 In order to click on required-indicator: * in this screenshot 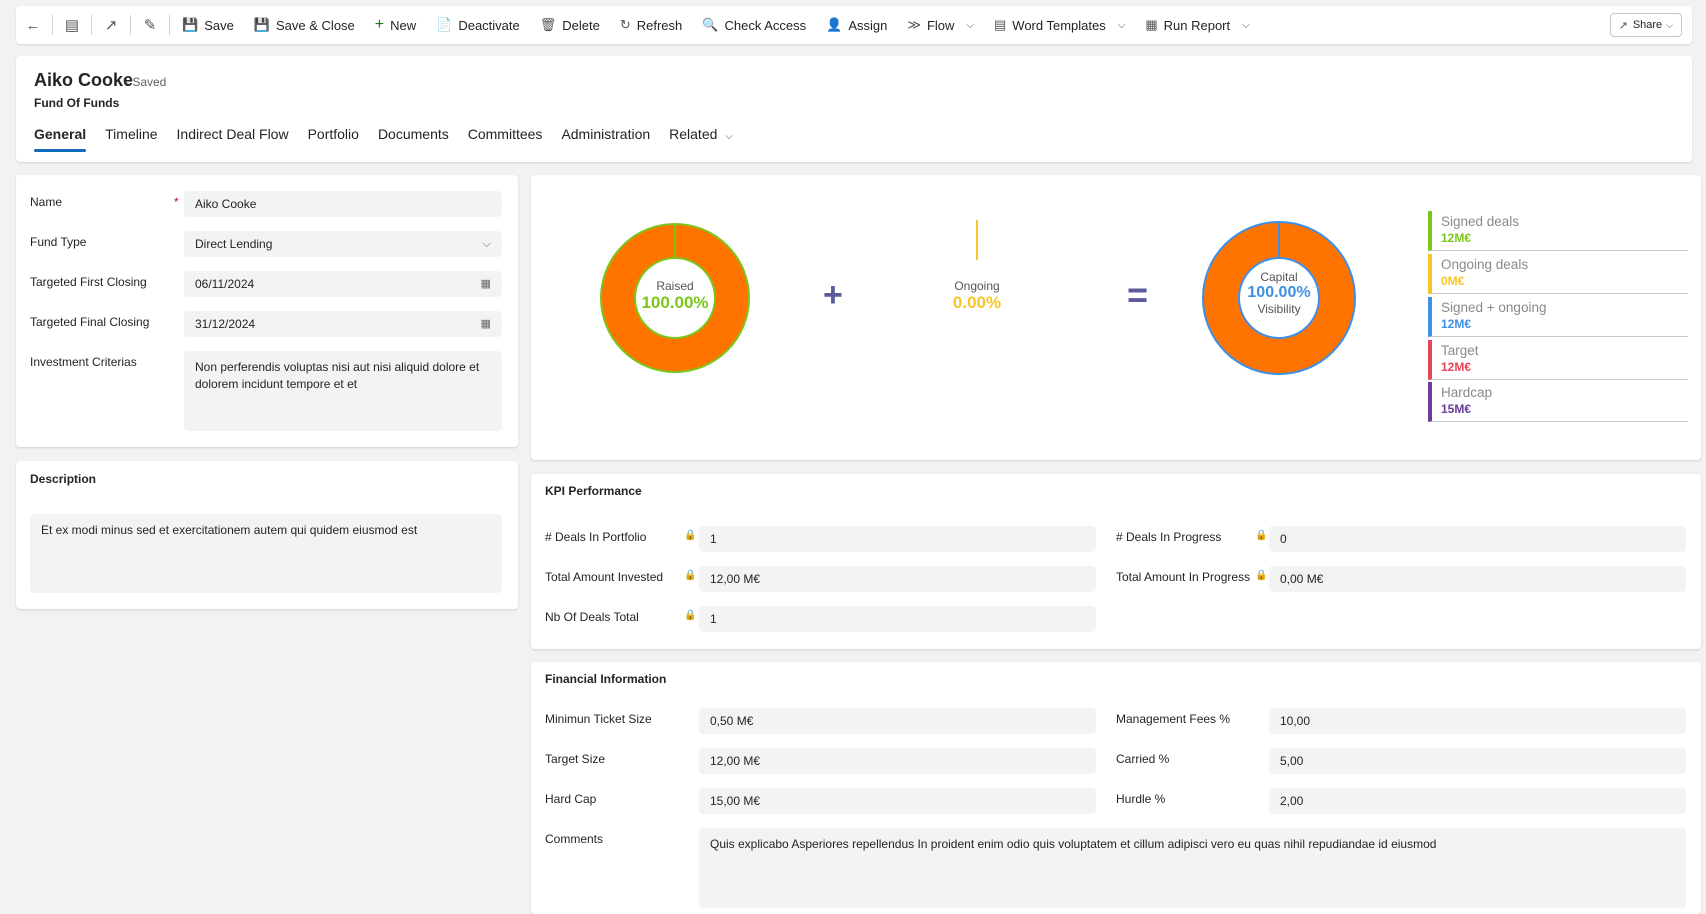, I will do `click(176, 202)`.